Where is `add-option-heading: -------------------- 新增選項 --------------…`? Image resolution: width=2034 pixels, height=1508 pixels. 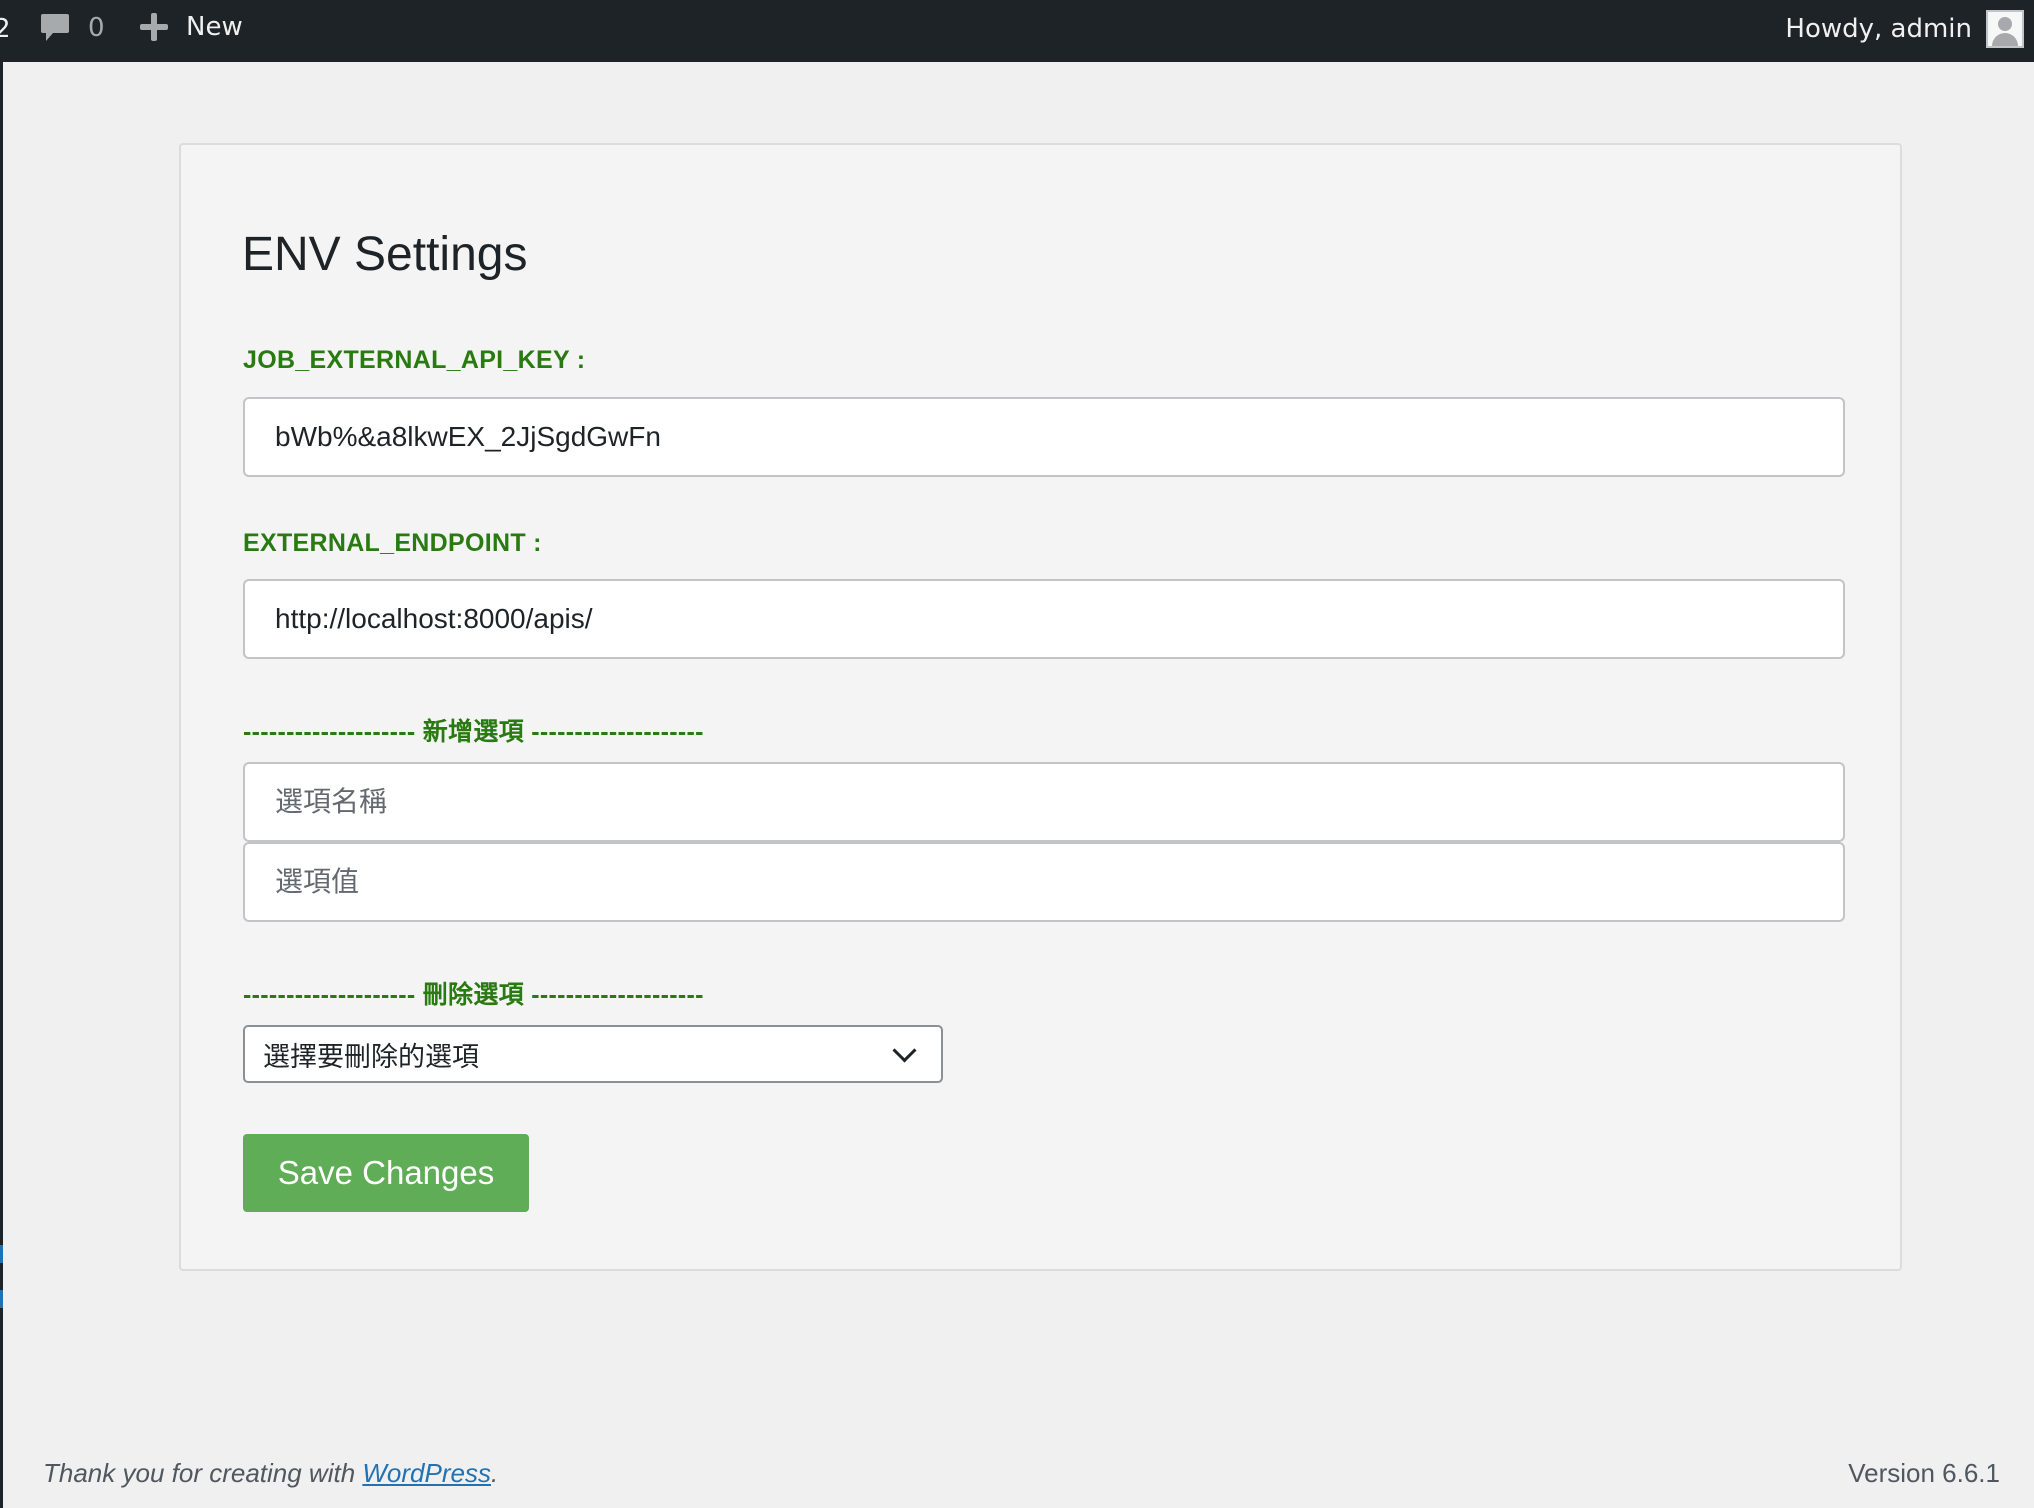
add-option-heading: -------------------- 新增選項 --------------… is located at coordinates (473, 732).